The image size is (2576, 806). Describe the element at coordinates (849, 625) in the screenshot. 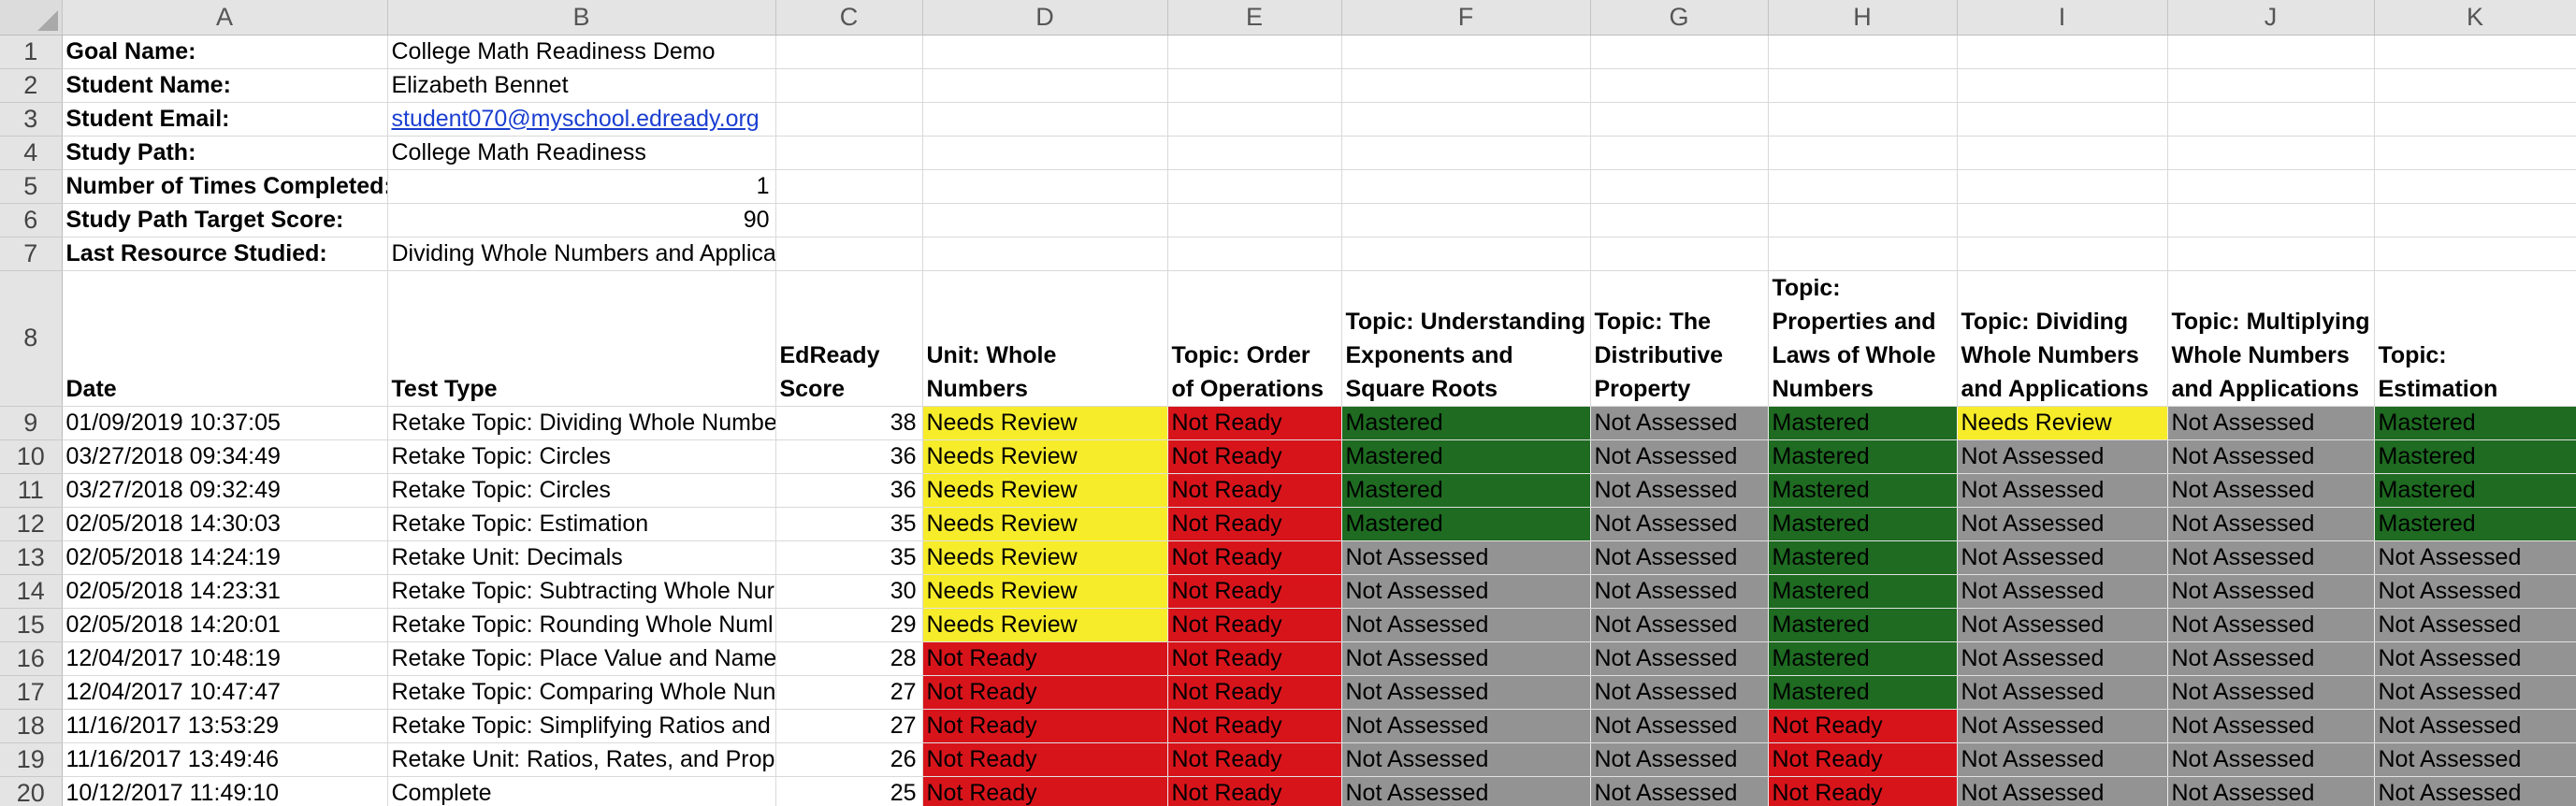

I see `score-cell: 29` at that location.